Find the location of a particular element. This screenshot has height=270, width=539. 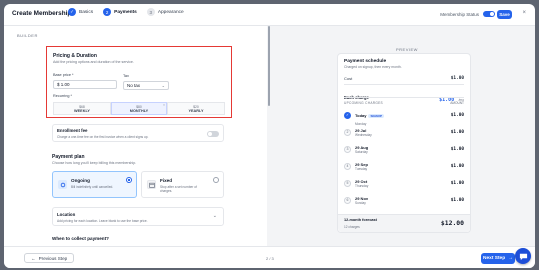

payment-row: ✓ Today SIGNUP Monday $1.00 is located at coordinates (404, 117).